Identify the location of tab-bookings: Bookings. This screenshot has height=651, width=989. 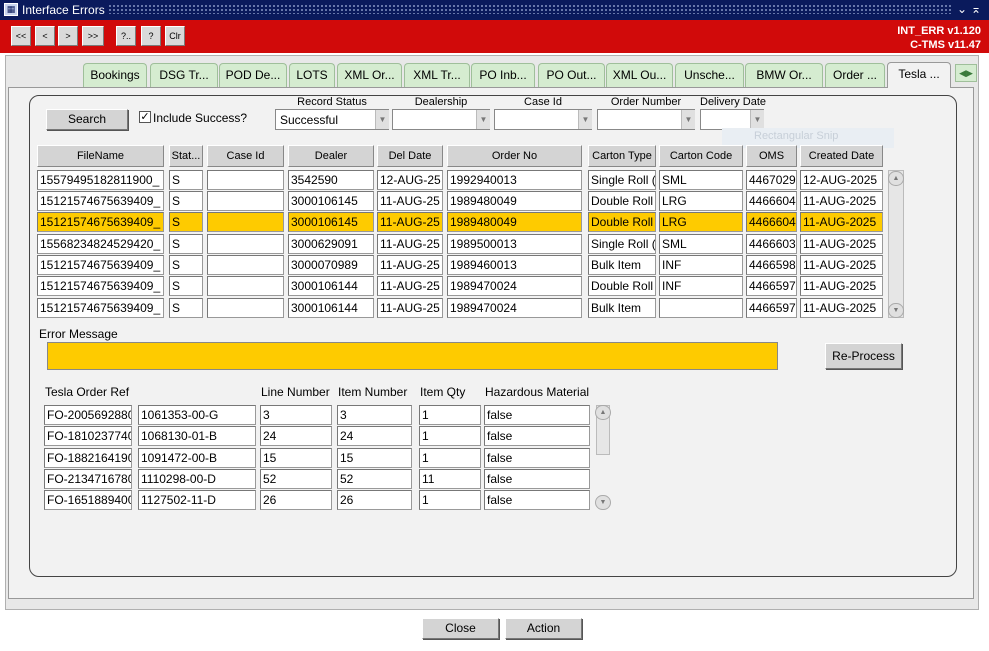
(115, 75).